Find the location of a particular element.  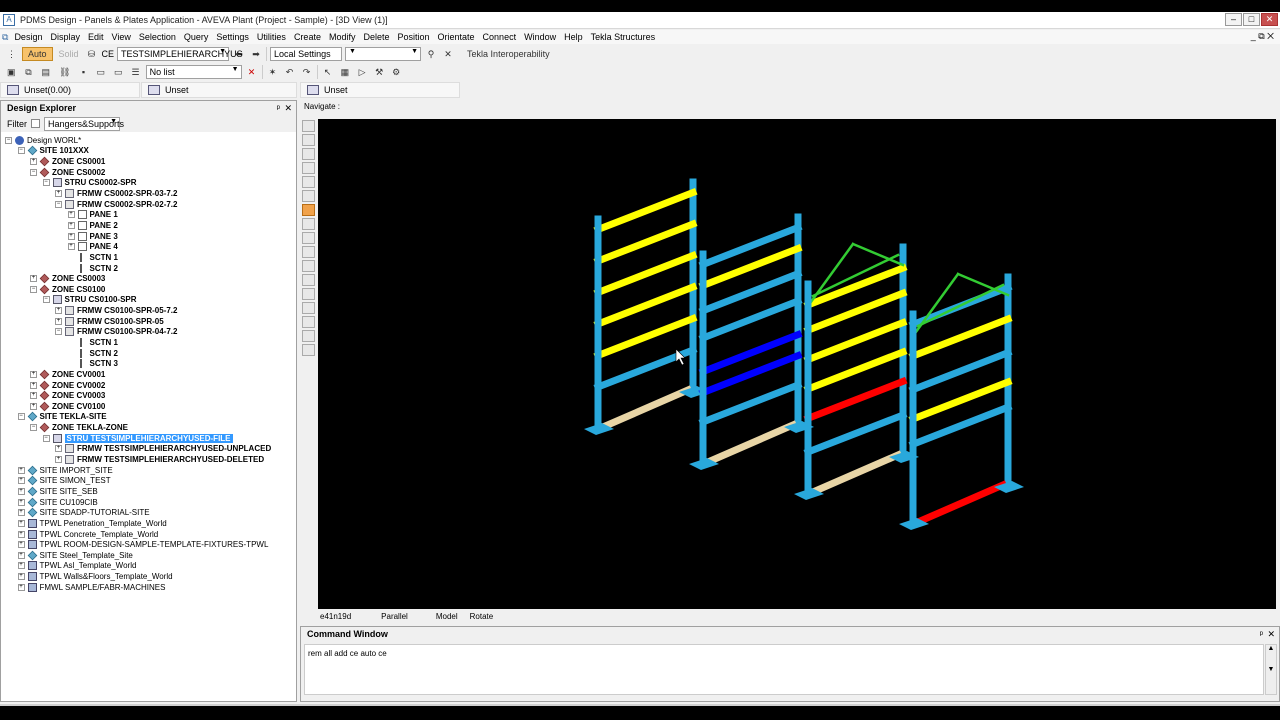

tree-node: − FRMW CS0002-SPR-02-7.2 is located at coordinates (148, 204).